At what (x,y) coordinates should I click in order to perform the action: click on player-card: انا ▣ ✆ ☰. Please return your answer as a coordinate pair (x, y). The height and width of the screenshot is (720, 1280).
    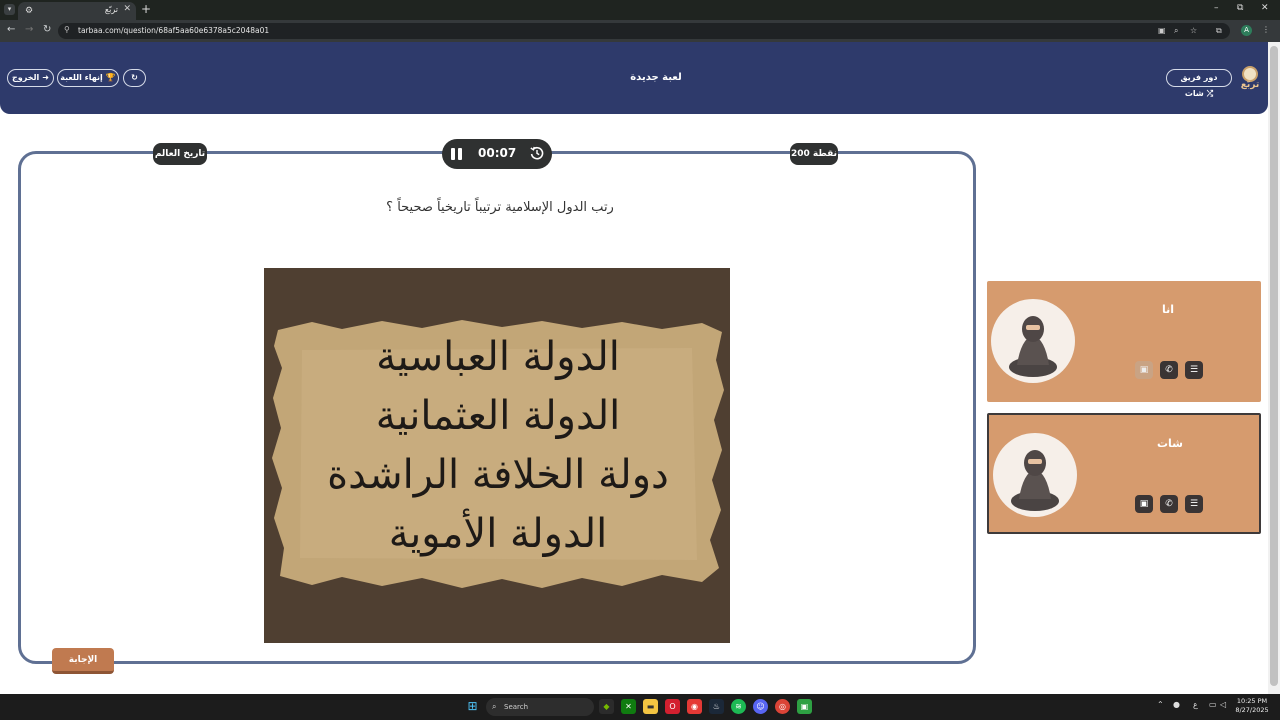
    Looking at the image, I should click on (1124, 341).